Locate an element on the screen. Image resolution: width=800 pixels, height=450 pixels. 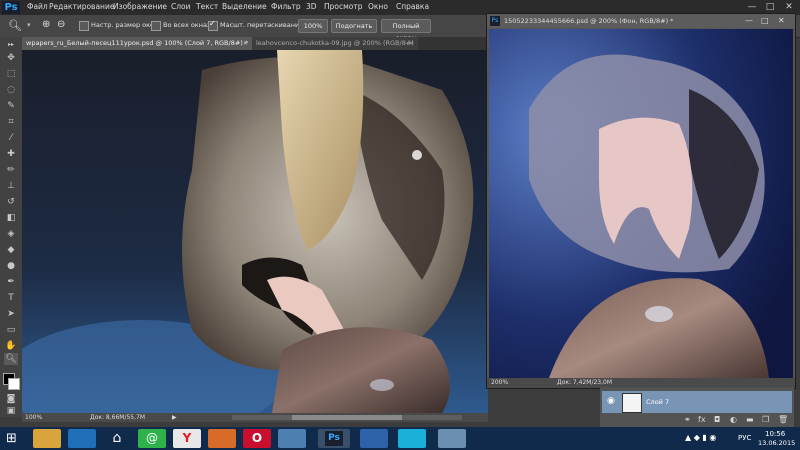
layers-panel: ◉ Слой 7 ⚭ fx ◘ ◐ ▬ ❐ 🗑︎ is located at coordinates (697, 407).